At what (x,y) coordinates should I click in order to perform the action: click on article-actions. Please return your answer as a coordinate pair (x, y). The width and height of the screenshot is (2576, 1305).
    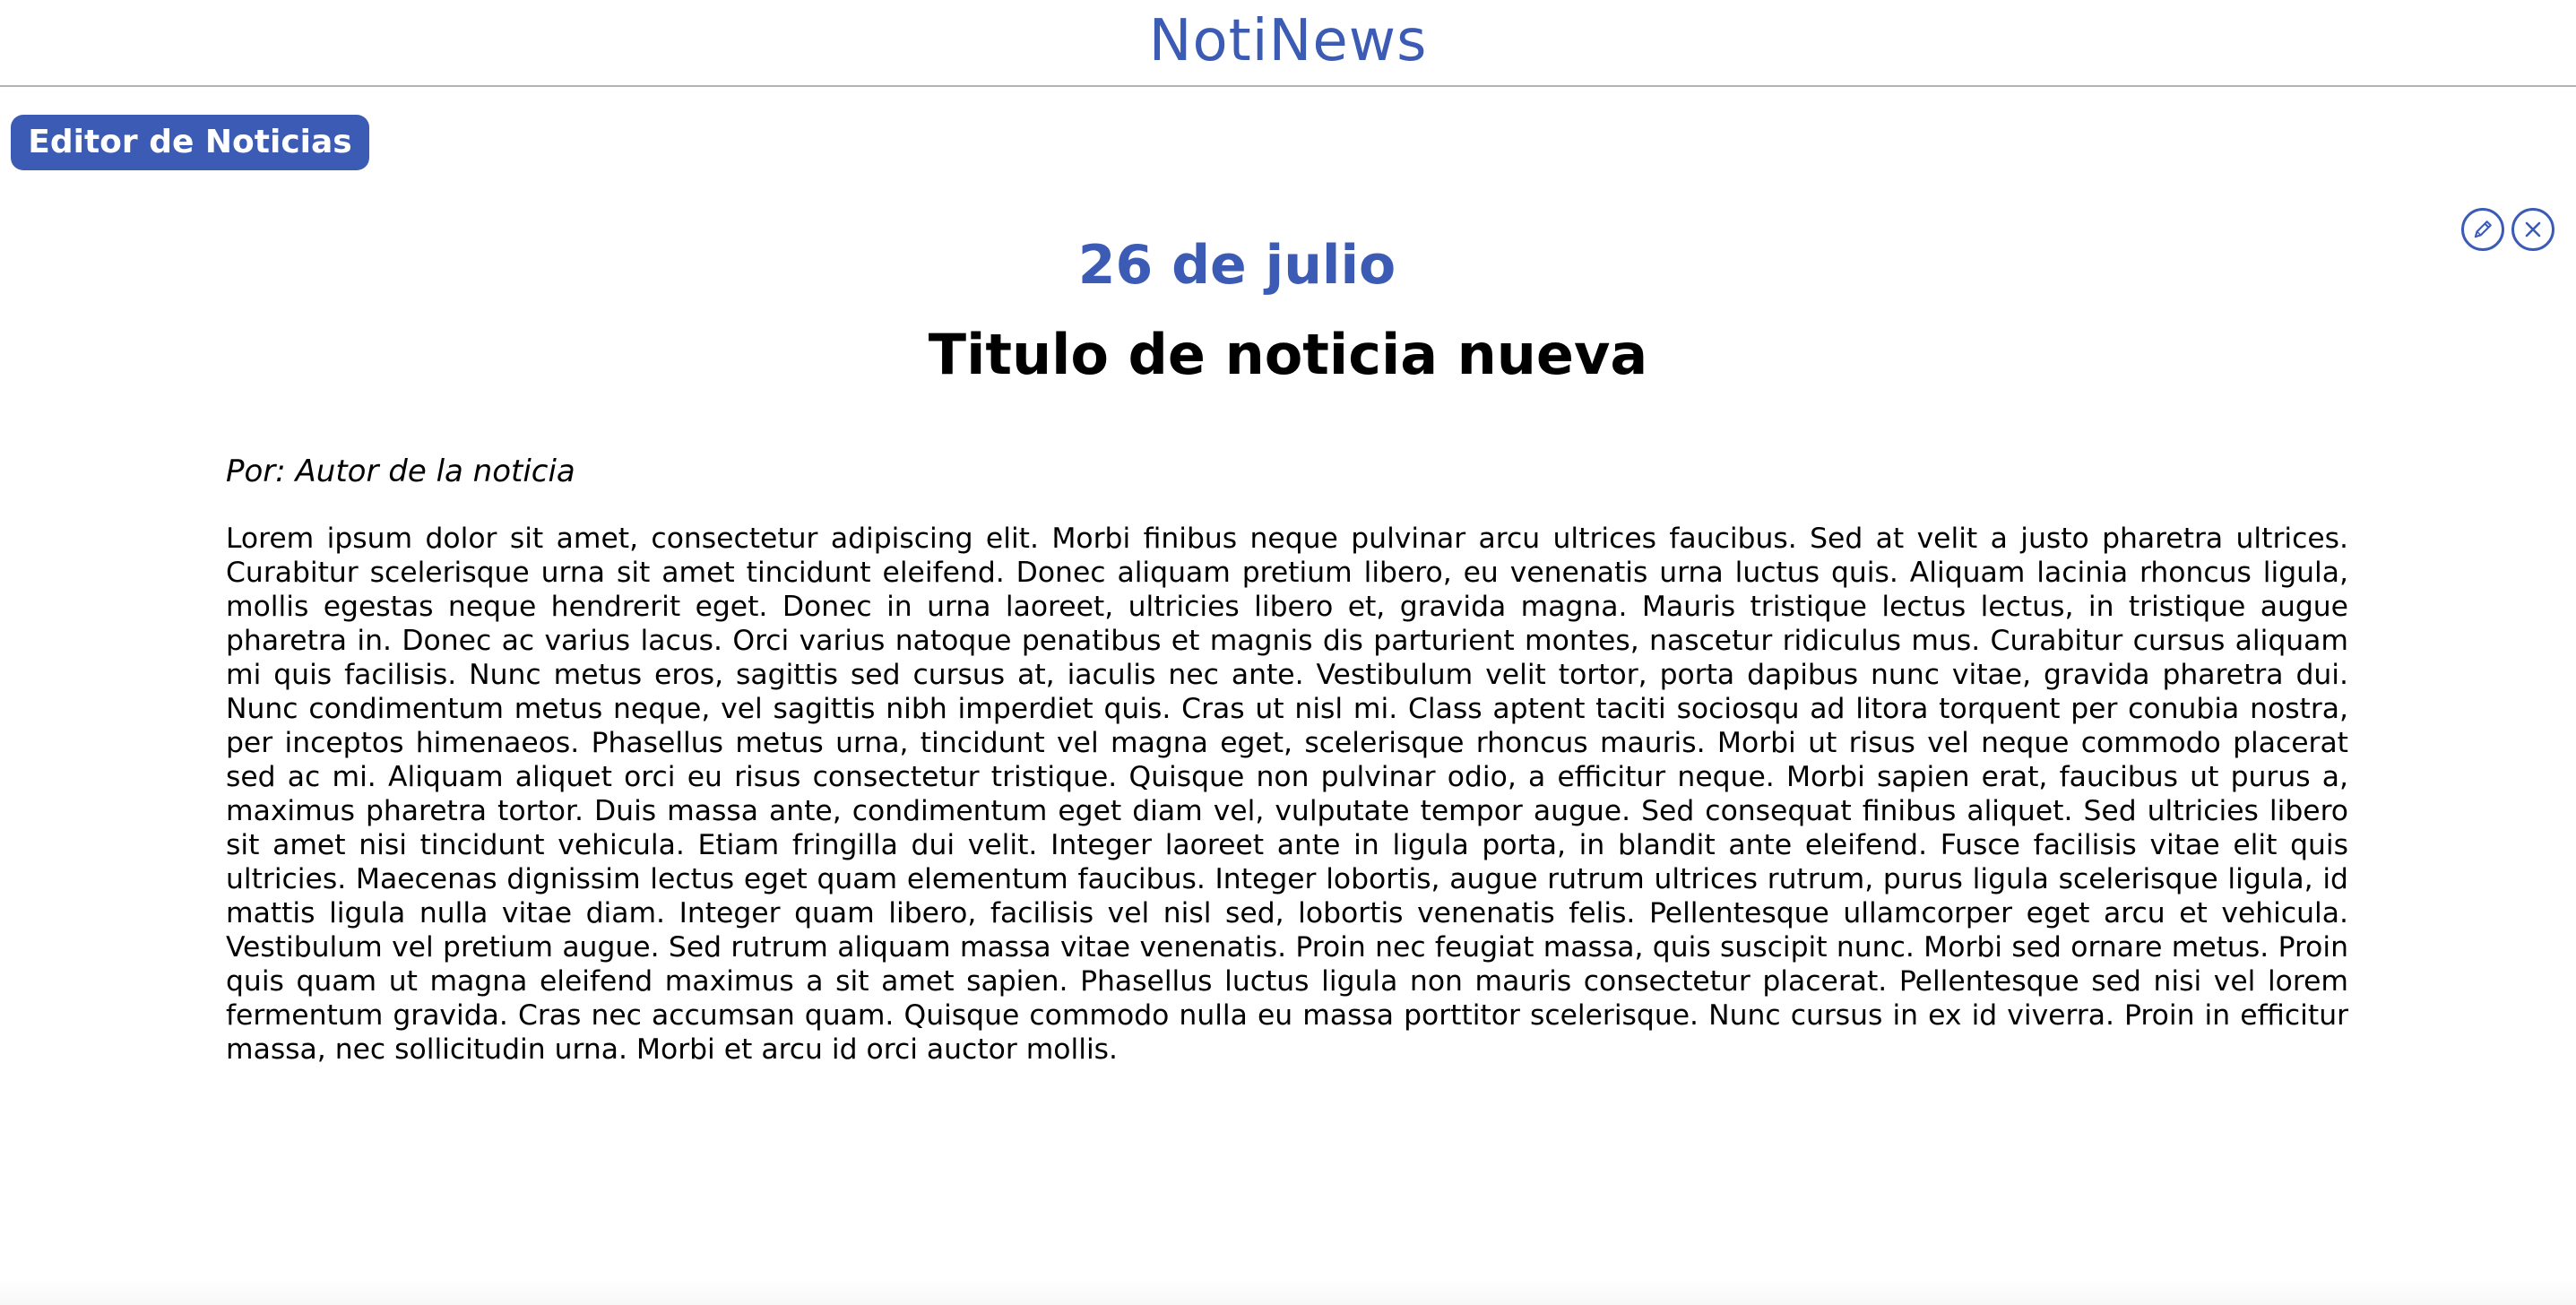
    Looking at the image, I should click on (2507, 229).